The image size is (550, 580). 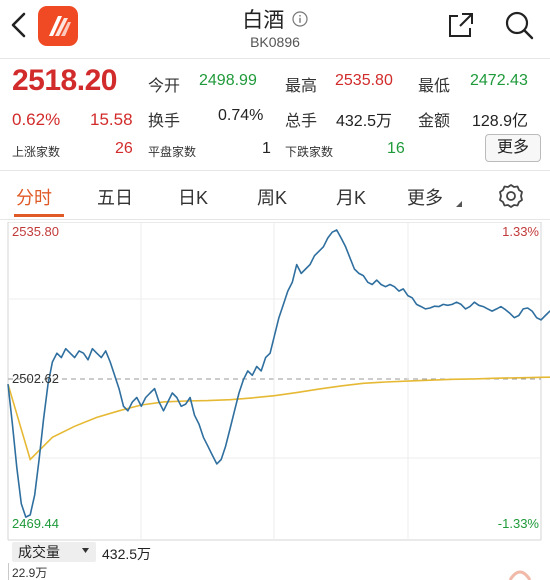 What do you see at coordinates (364, 80) in the screenshot?
I see `high-value: 2535.80` at bounding box center [364, 80].